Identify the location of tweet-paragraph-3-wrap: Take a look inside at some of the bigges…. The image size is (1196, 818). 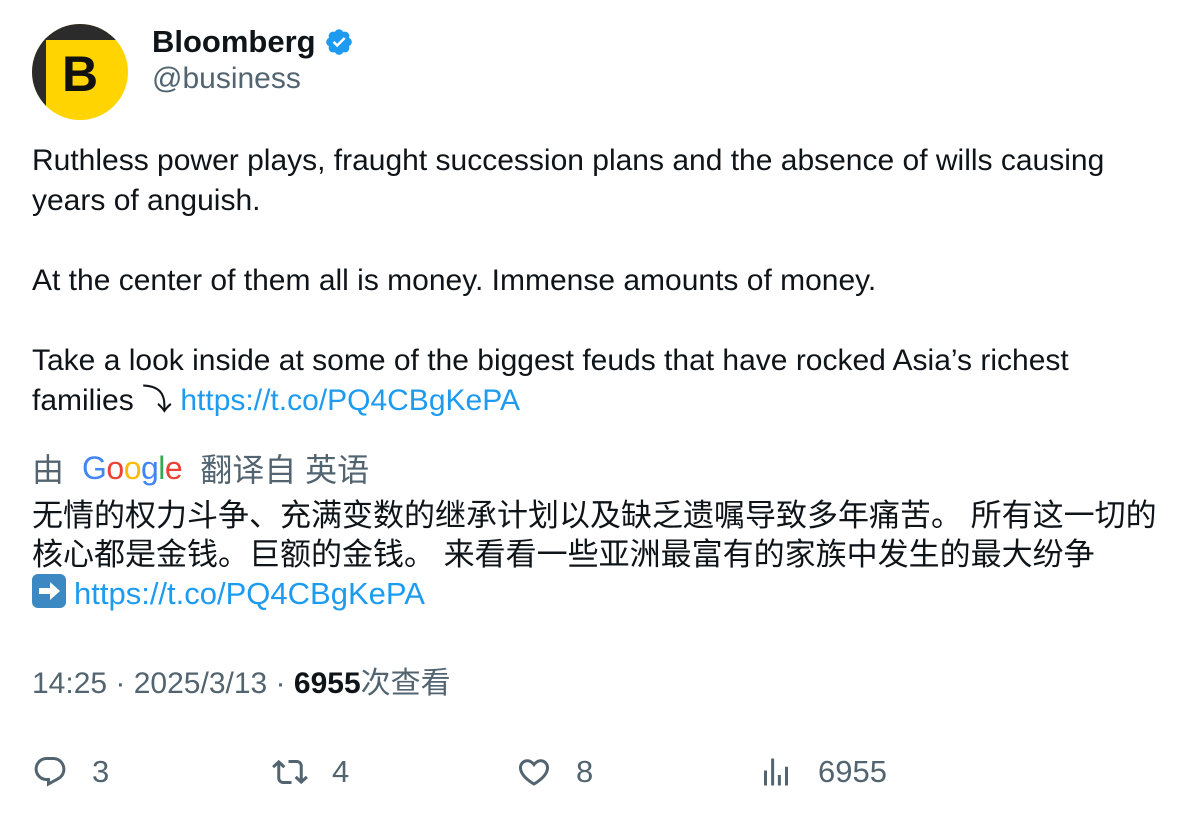
(602, 381).